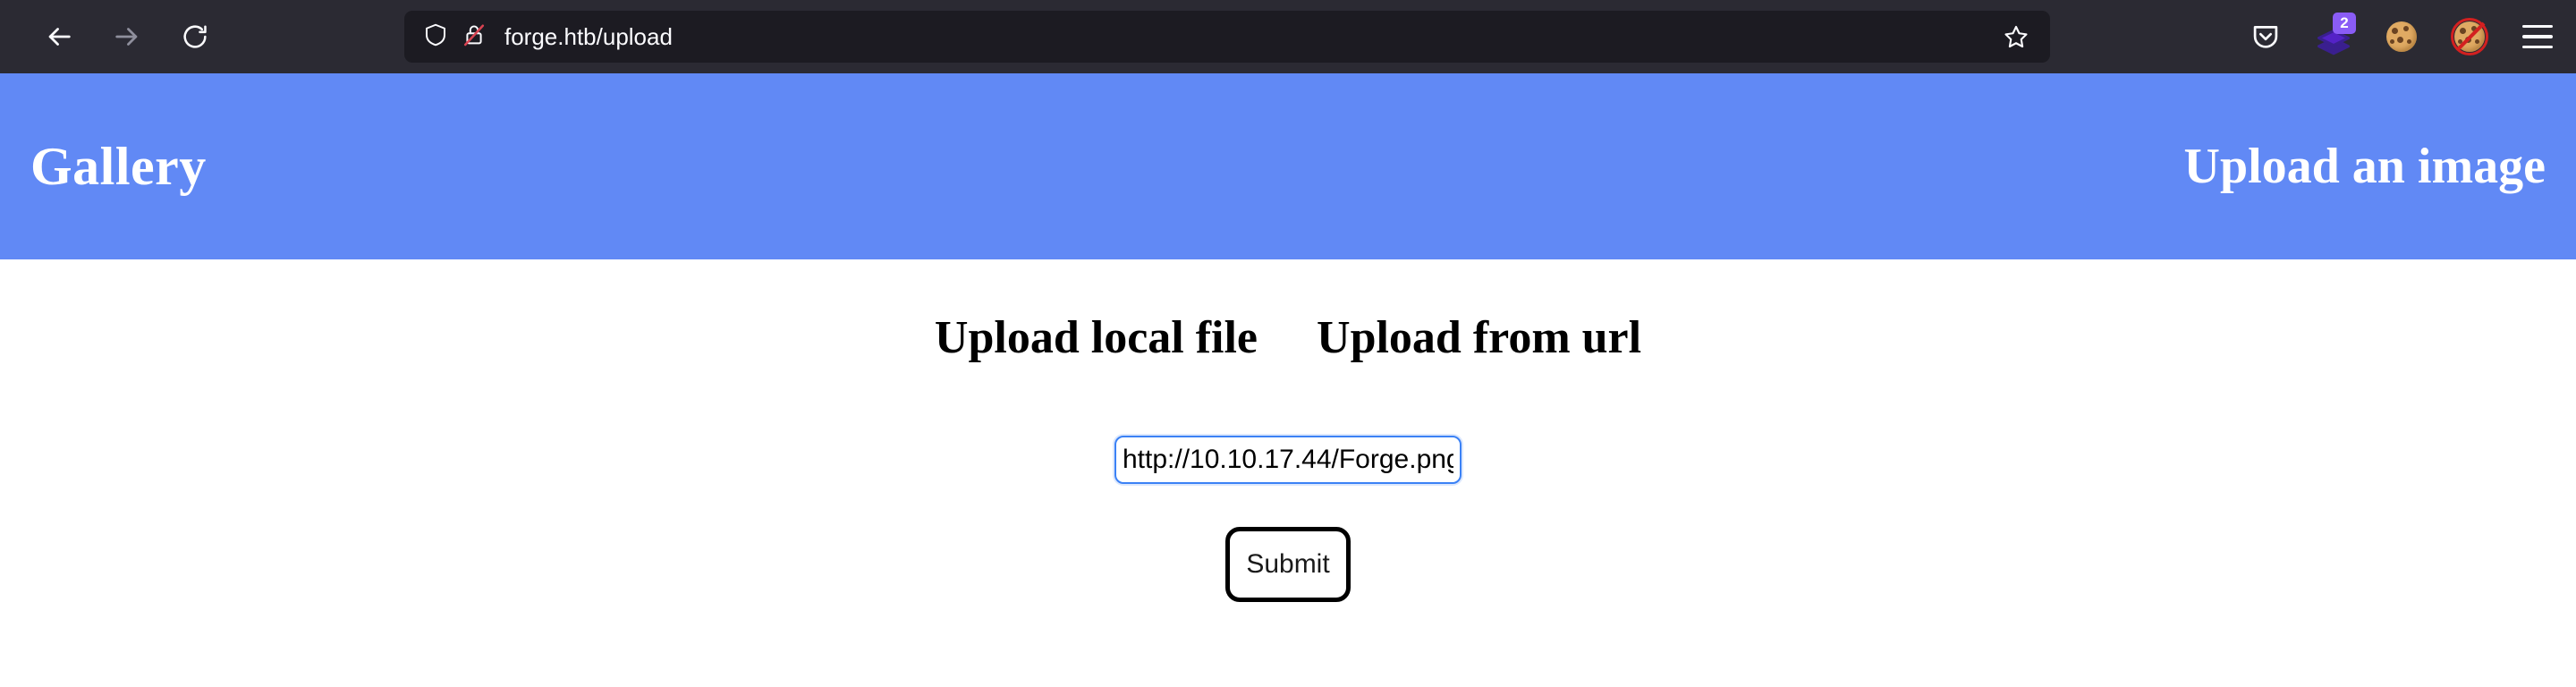 The image size is (2576, 687). I want to click on back-button, so click(59, 36).